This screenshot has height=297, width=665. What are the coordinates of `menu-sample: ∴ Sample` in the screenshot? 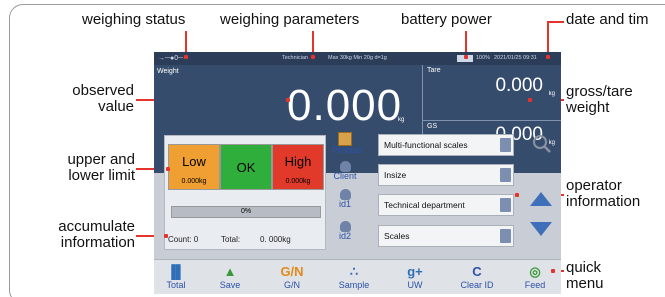 It's located at (354, 277).